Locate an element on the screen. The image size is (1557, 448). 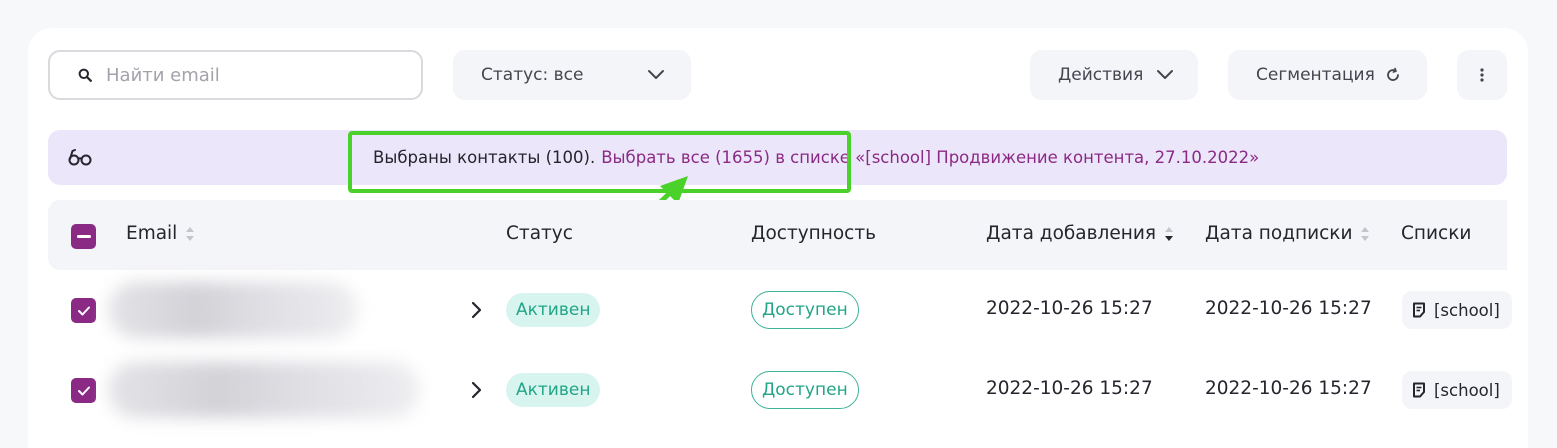
minus-icon is located at coordinates (83, 236).